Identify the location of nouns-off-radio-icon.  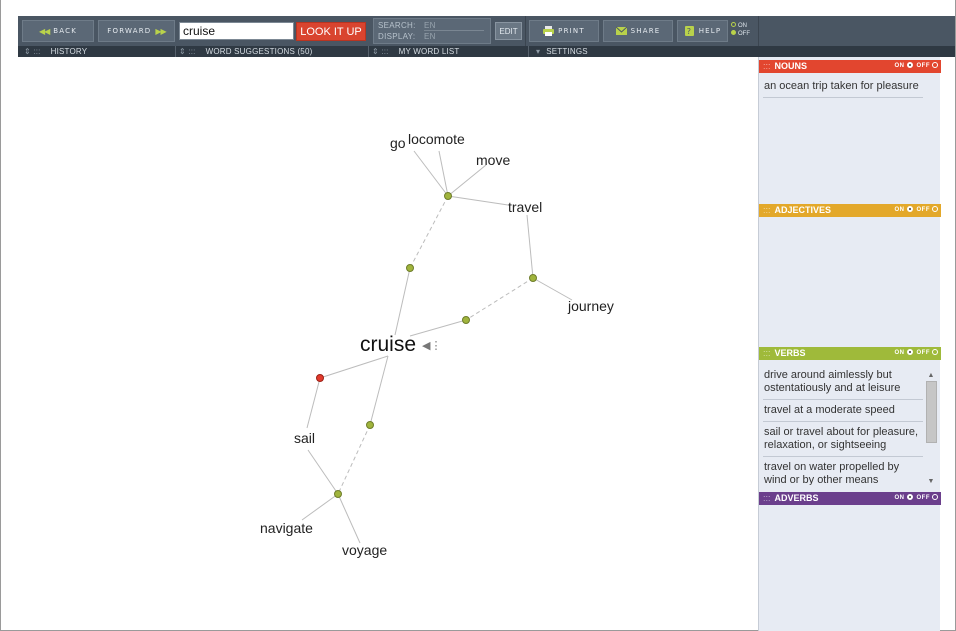
(935, 65).